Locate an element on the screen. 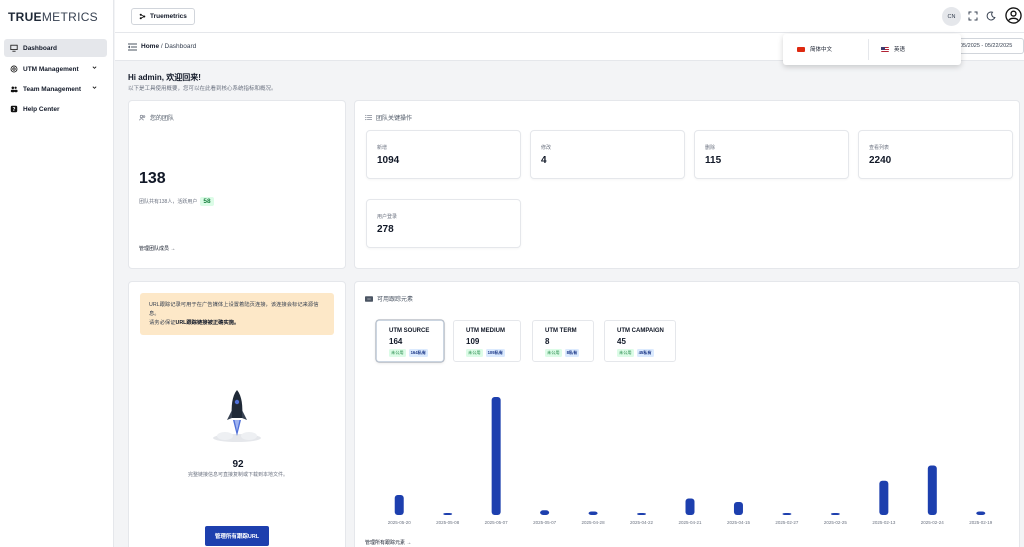 The height and width of the screenshot is (547, 1024). menu-toggle-icon is located at coordinates (132, 47).